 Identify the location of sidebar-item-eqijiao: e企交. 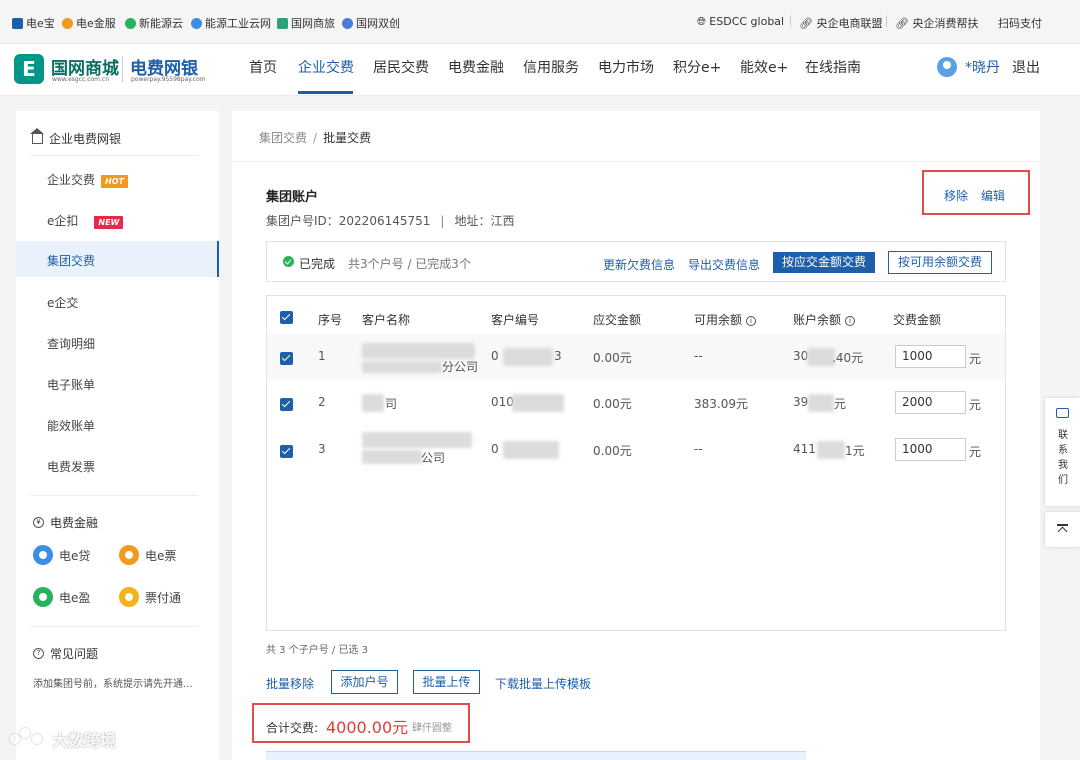
(62, 302).